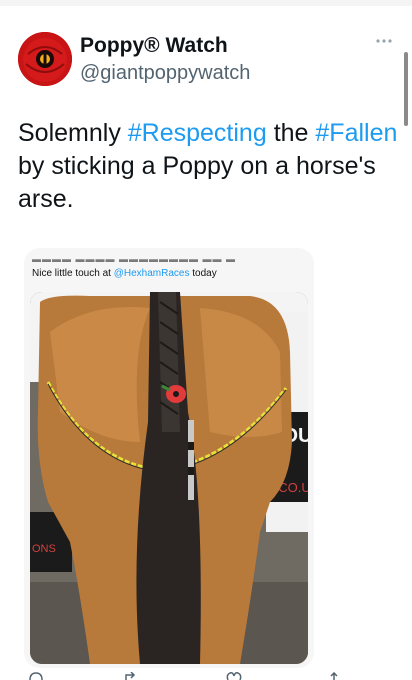  I want to click on avatar, so click(45, 59).